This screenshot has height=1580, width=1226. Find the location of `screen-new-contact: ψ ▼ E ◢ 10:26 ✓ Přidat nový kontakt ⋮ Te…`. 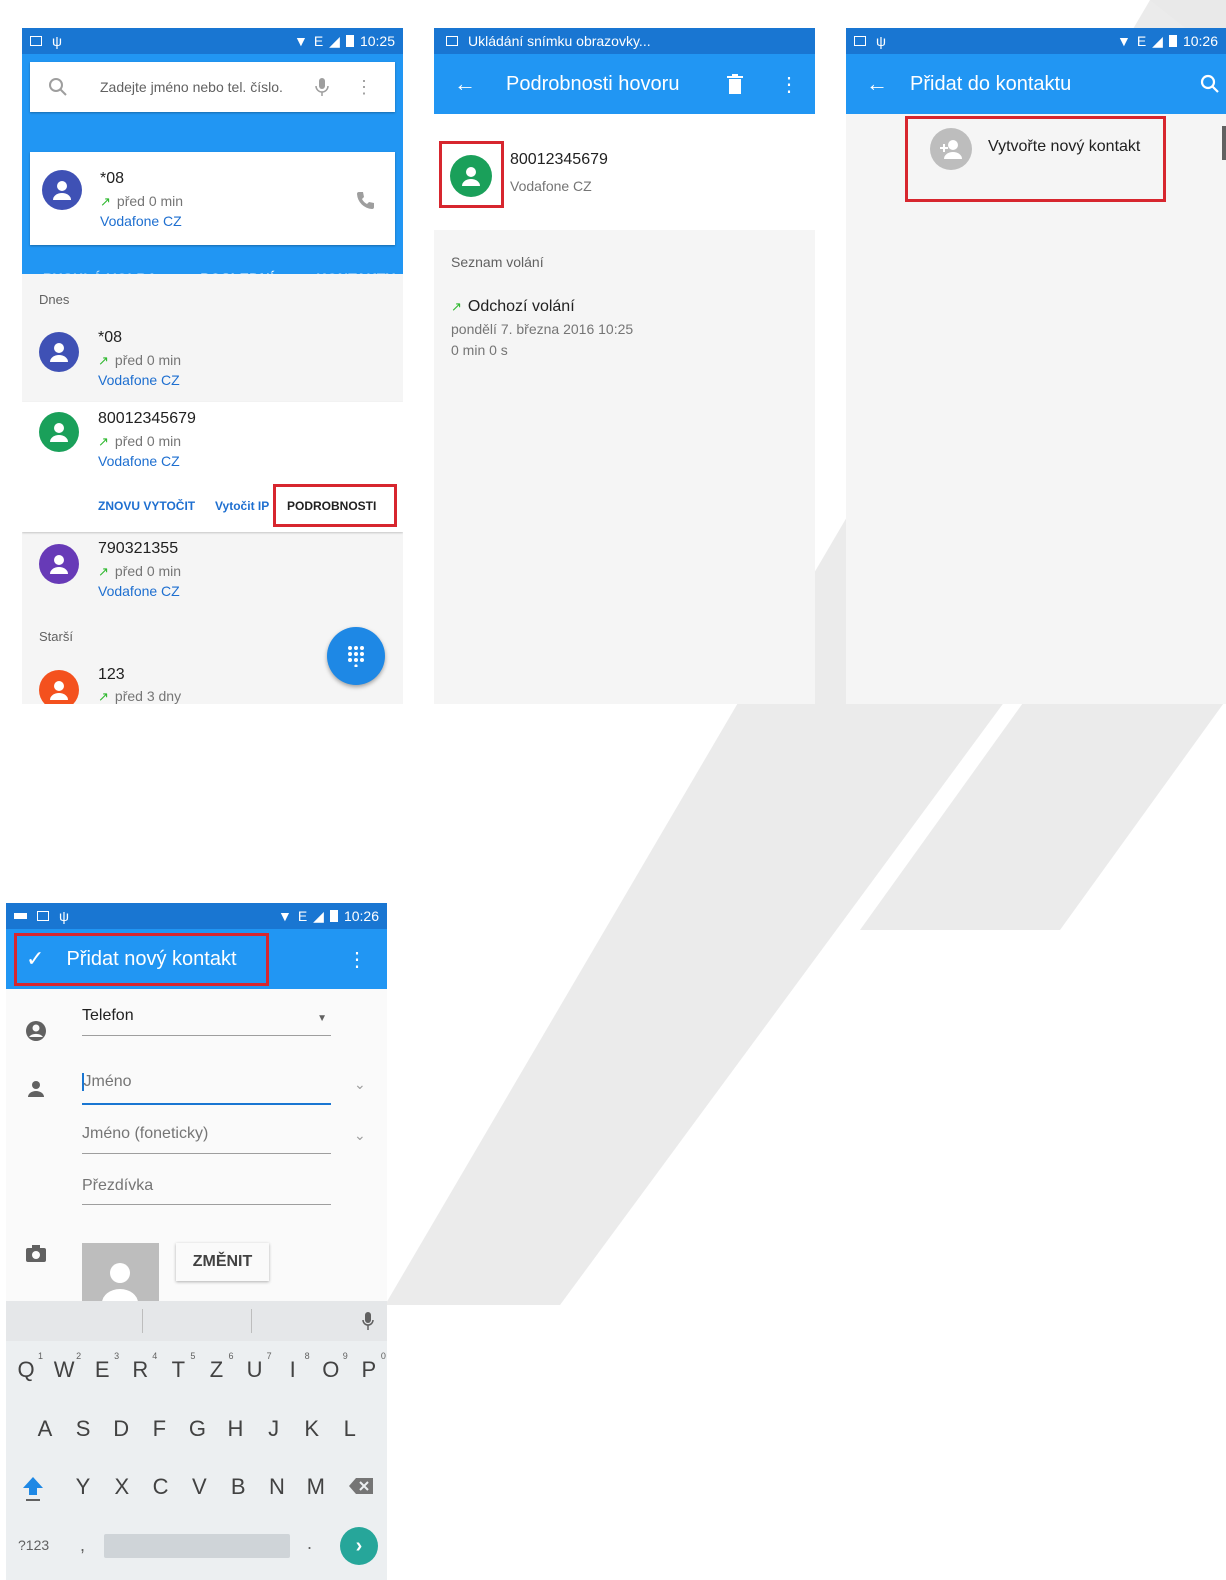

screen-new-contact: ψ ▼ E ◢ 10:26 ✓ Přidat nový kontakt ⋮ Te… is located at coordinates (196, 1241).